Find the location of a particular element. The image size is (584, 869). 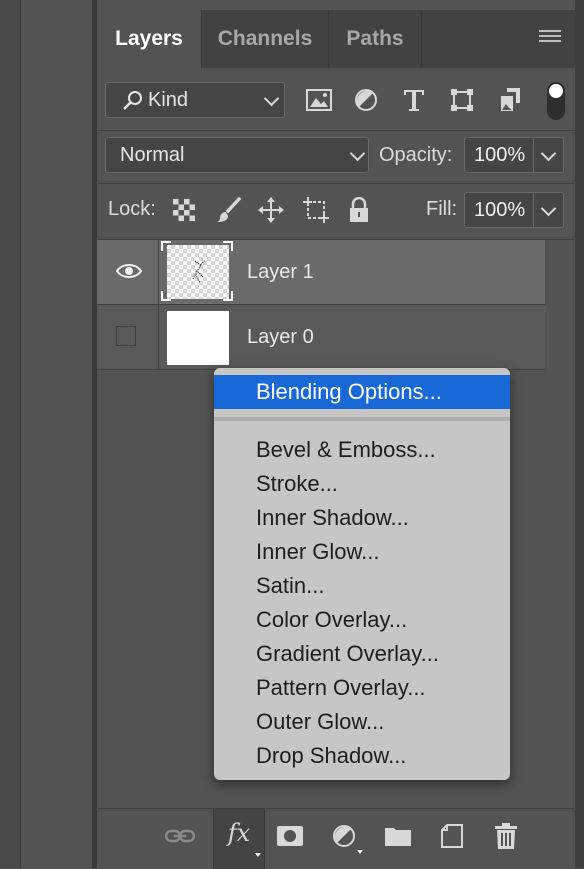

fill-dropdown-button is located at coordinates (549, 210).